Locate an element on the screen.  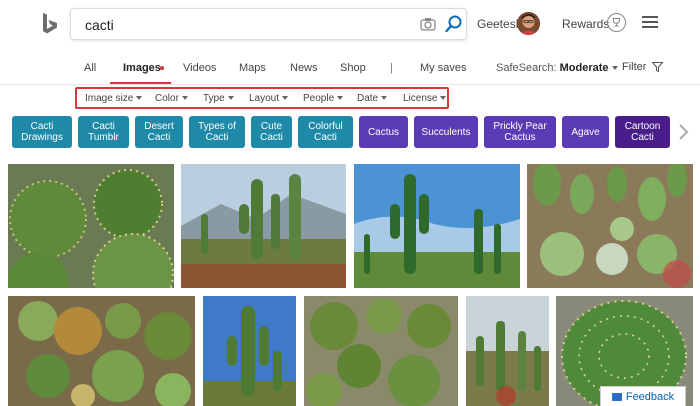
filter-date-label: Date is located at coordinates (368, 98).